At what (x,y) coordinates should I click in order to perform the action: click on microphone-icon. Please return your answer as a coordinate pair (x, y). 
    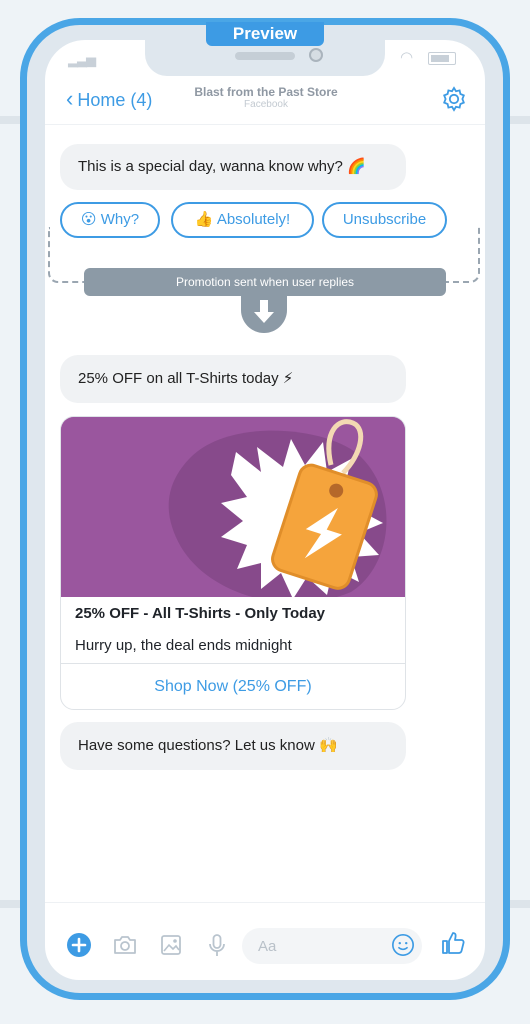
    Looking at the image, I should click on (217, 945).